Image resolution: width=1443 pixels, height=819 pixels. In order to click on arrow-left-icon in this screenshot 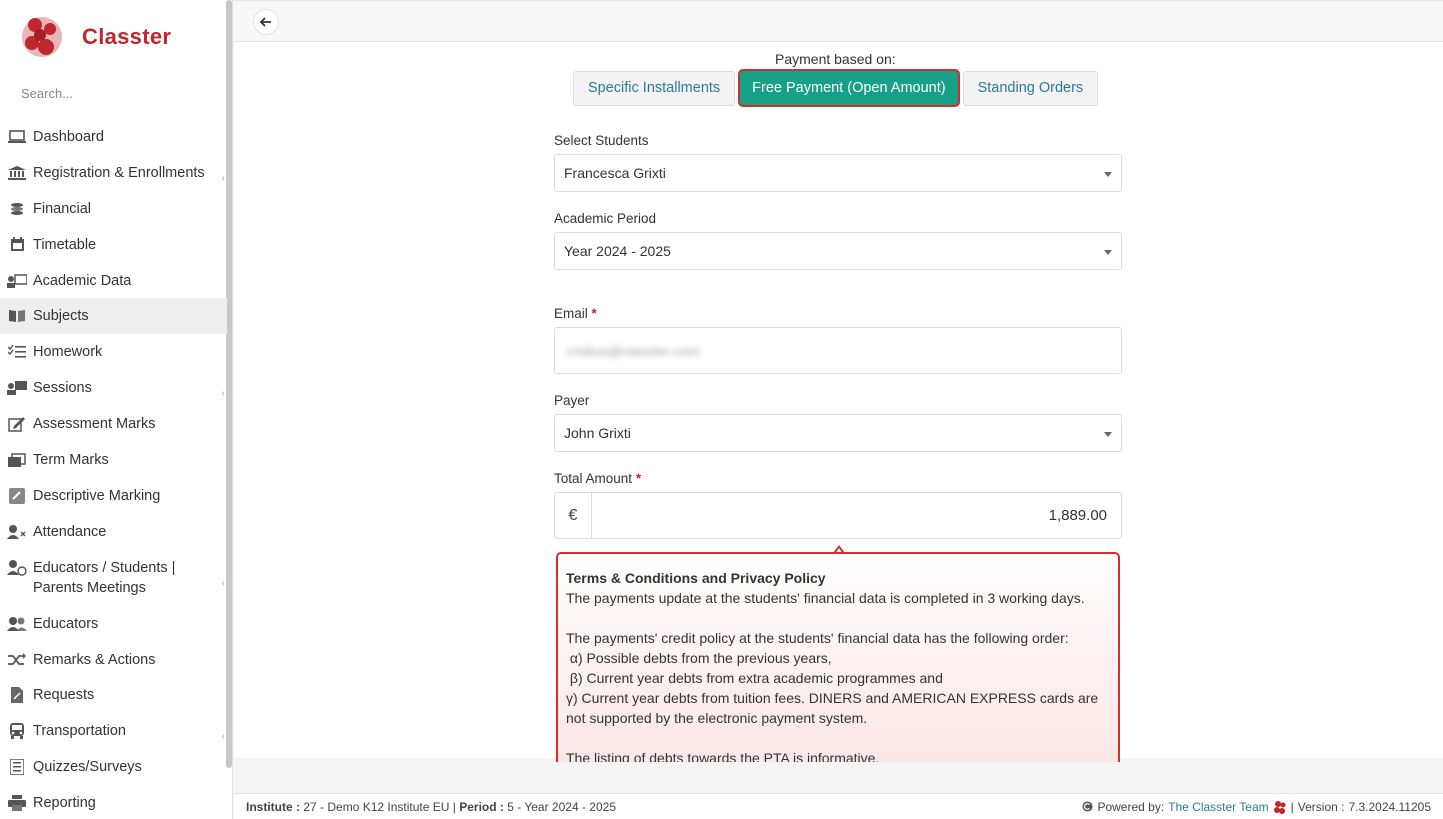, I will do `click(265, 22)`.